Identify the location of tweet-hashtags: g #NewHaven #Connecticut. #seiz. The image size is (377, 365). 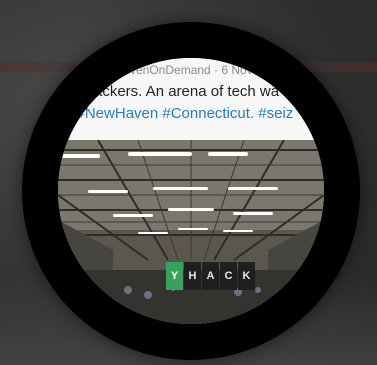
(178, 113).